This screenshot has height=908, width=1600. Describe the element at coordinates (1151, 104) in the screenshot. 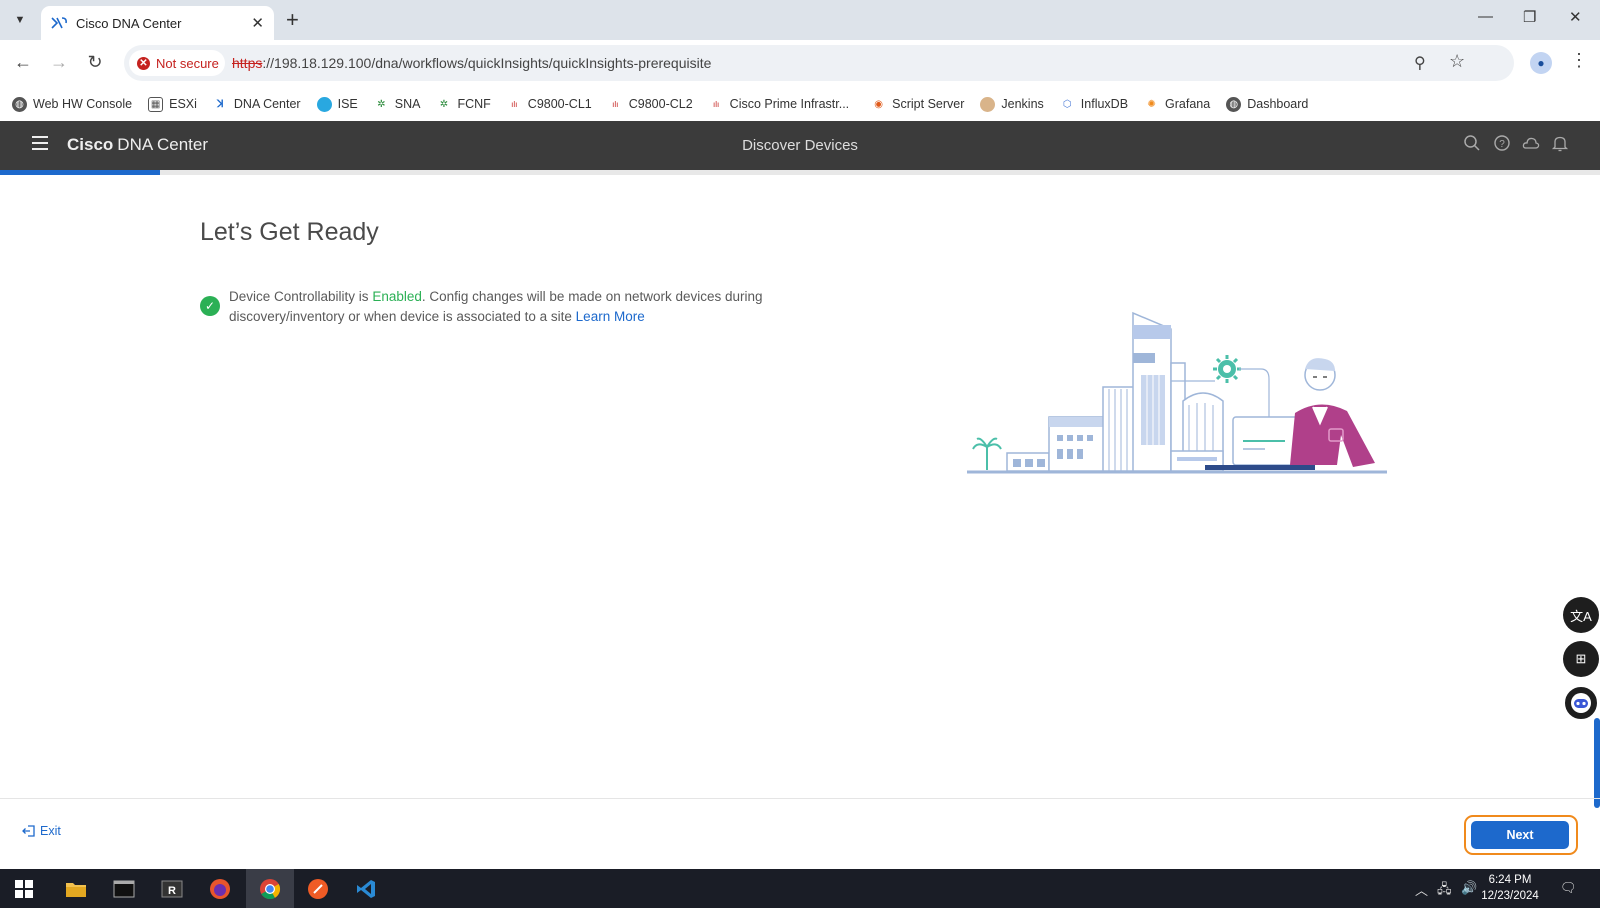

I see `grafana-icon: ✺` at that location.